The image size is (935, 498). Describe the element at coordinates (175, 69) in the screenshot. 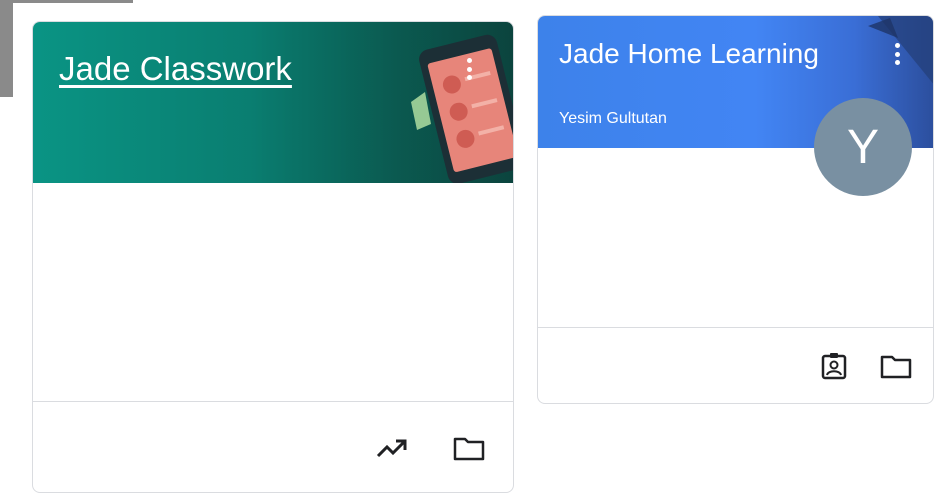

I see `class-title-link: Jade Classwork` at that location.